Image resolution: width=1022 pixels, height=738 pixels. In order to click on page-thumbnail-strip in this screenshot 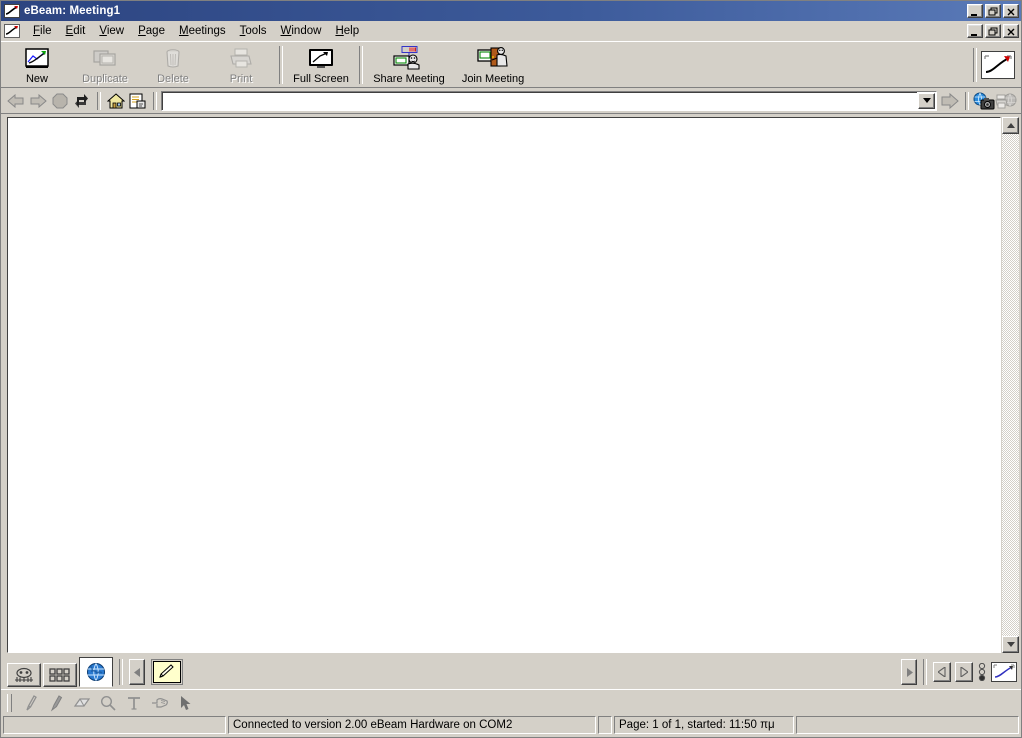, I will do `click(523, 672)`.